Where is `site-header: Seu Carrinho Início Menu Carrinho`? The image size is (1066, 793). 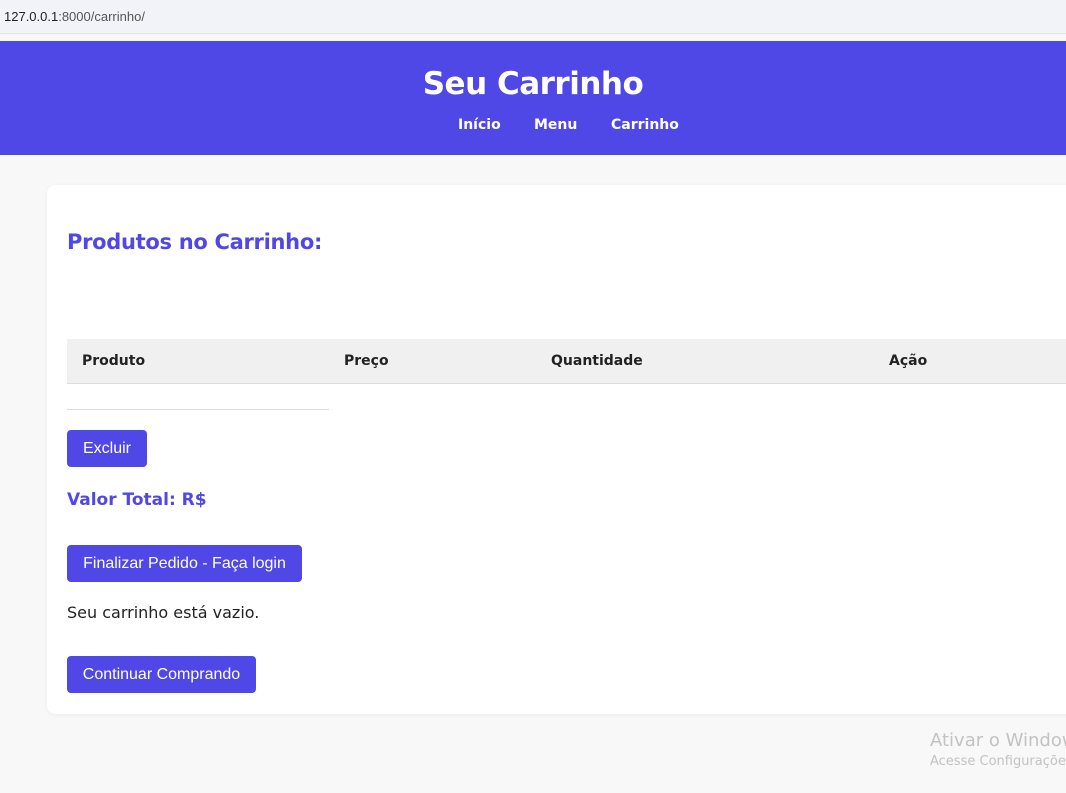
site-header: Seu Carrinho Início Menu Carrinho is located at coordinates (533, 98).